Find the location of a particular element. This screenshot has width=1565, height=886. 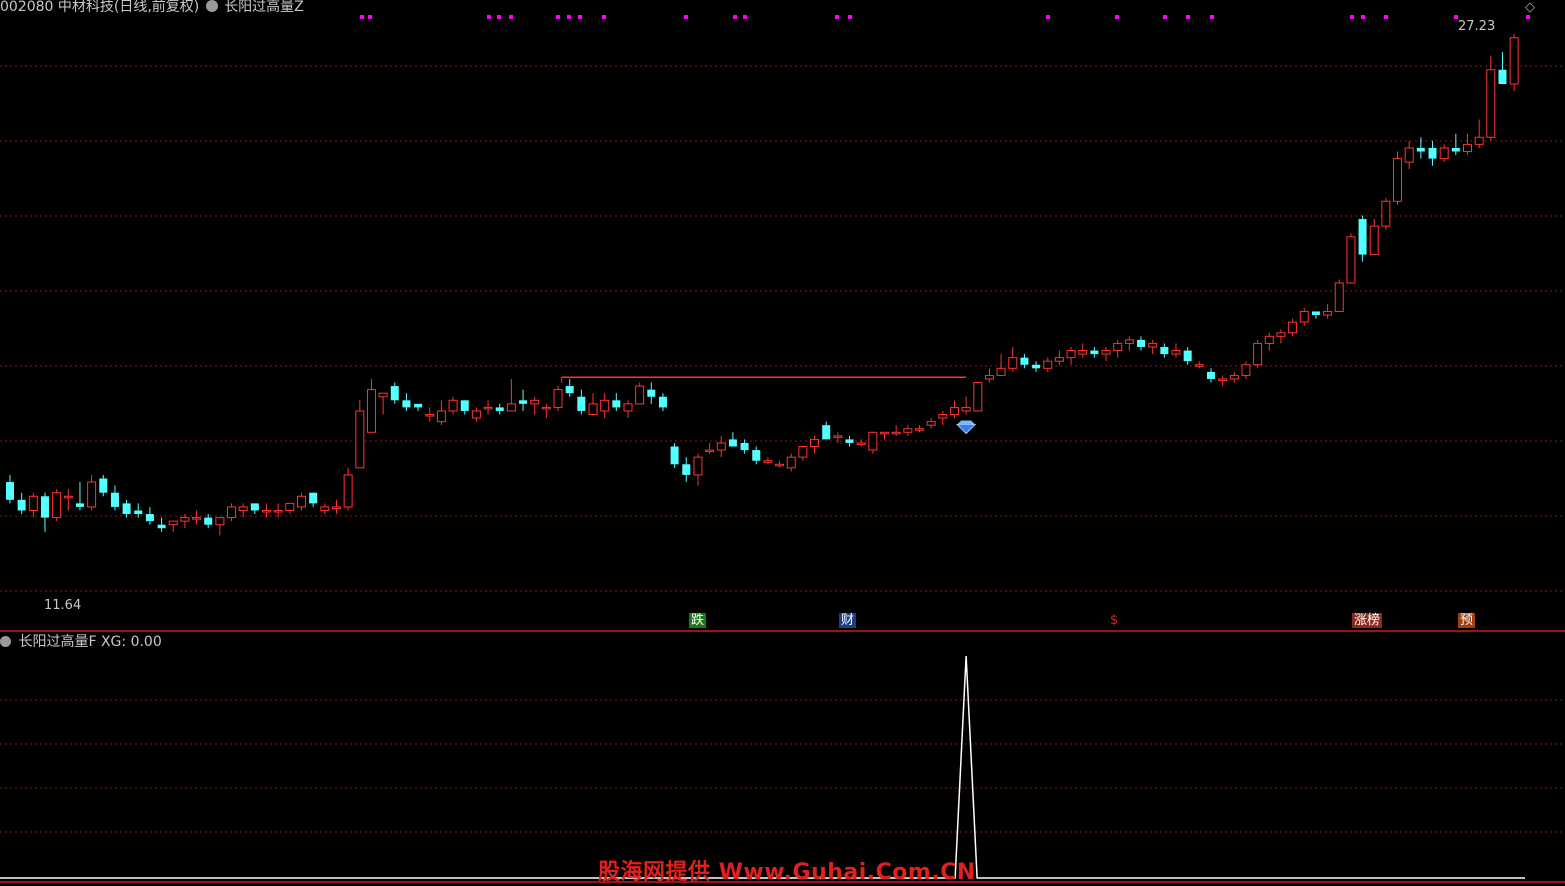

signal-markers is located at coordinates (945, 17).